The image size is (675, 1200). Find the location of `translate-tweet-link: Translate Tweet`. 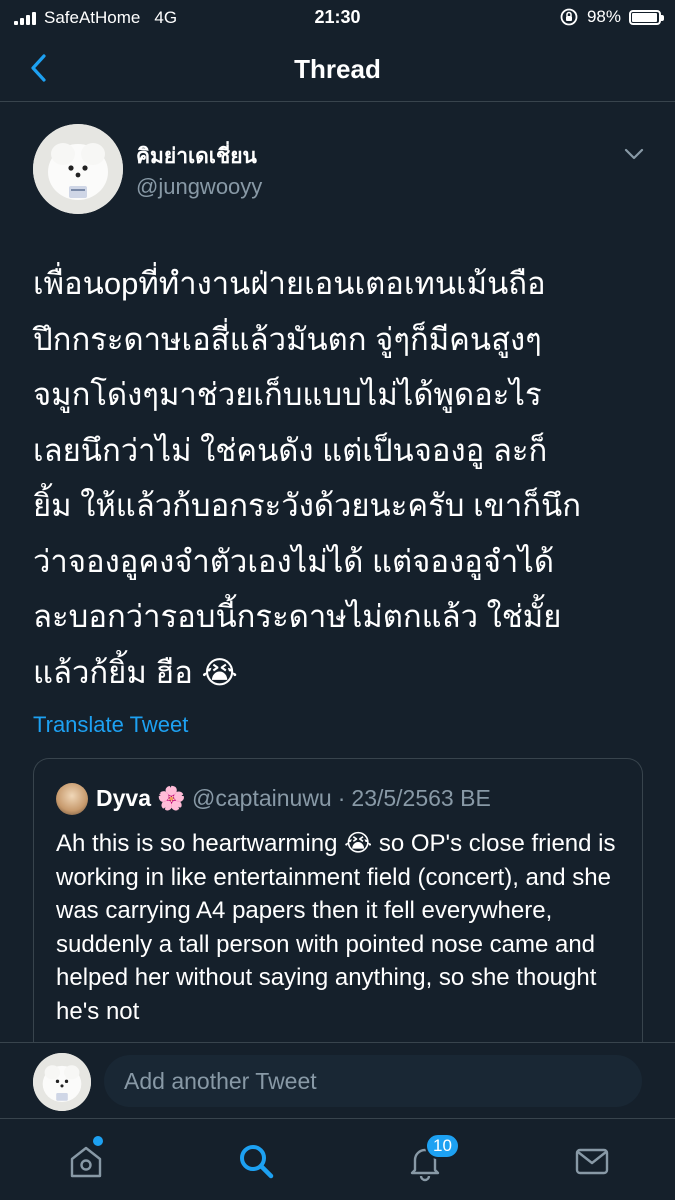

translate-tweet-link: Translate Tweet is located at coordinates (110, 725).